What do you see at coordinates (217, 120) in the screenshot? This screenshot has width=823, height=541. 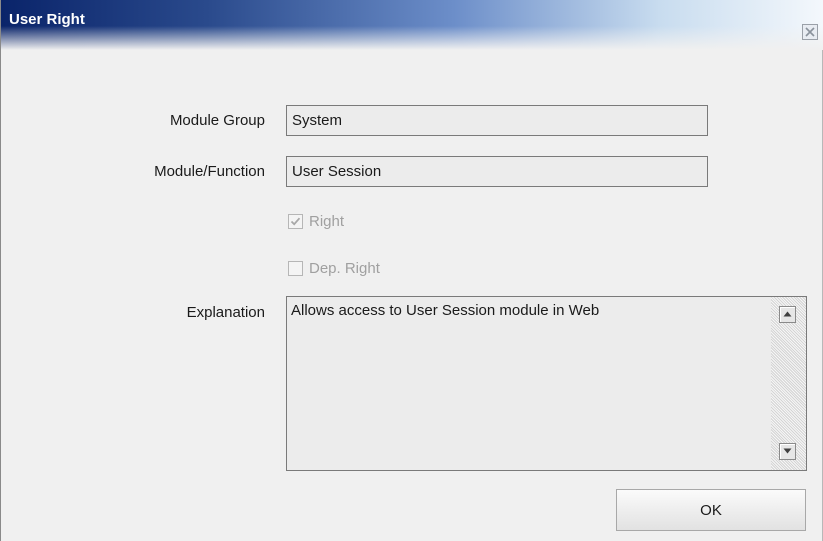 I see `module-group-label: Module Group` at bounding box center [217, 120].